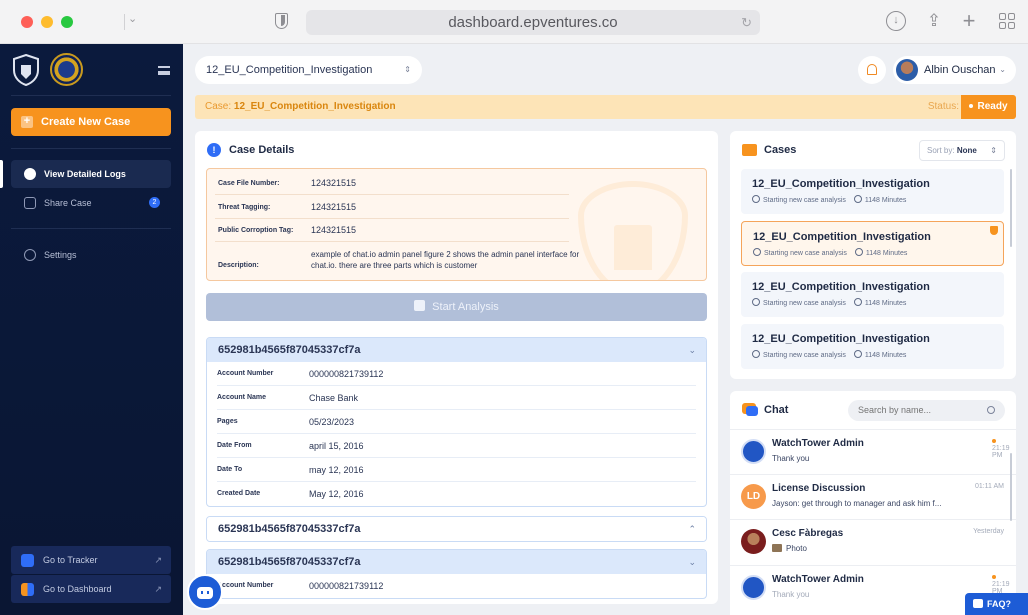  What do you see at coordinates (873, 451) in the screenshot?
I see `chat-message: WatchTower Admin Thank you 21:19 PM` at bounding box center [873, 451].